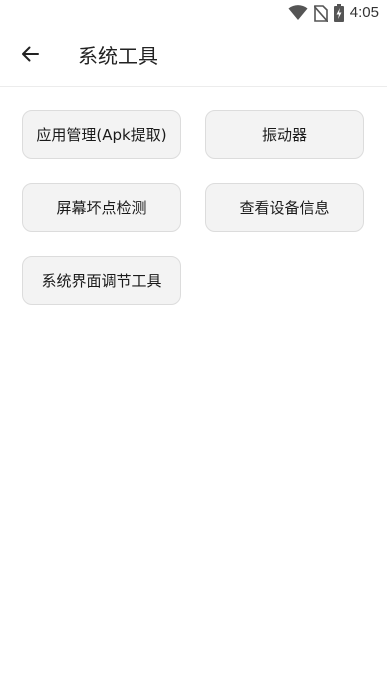 Image resolution: width=387 pixels, height=688 pixels. Describe the element at coordinates (118, 56) in the screenshot. I see `page-title: 系统工具` at that location.